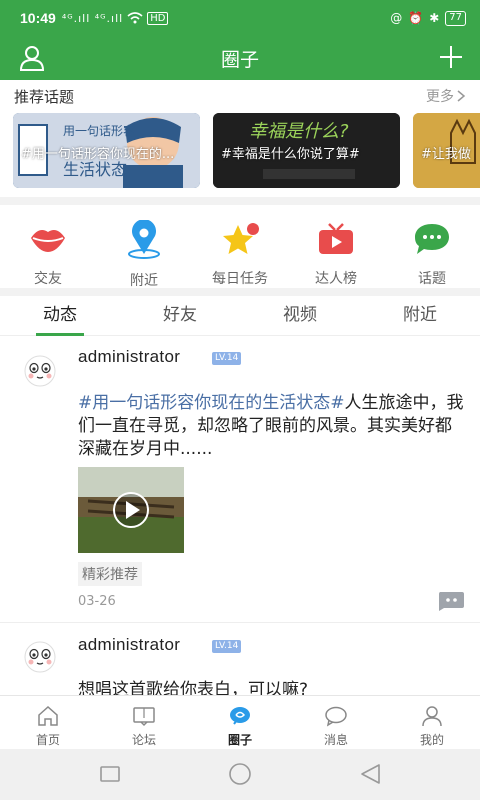  I want to click on tab-videos: 视频, so click(300, 315).